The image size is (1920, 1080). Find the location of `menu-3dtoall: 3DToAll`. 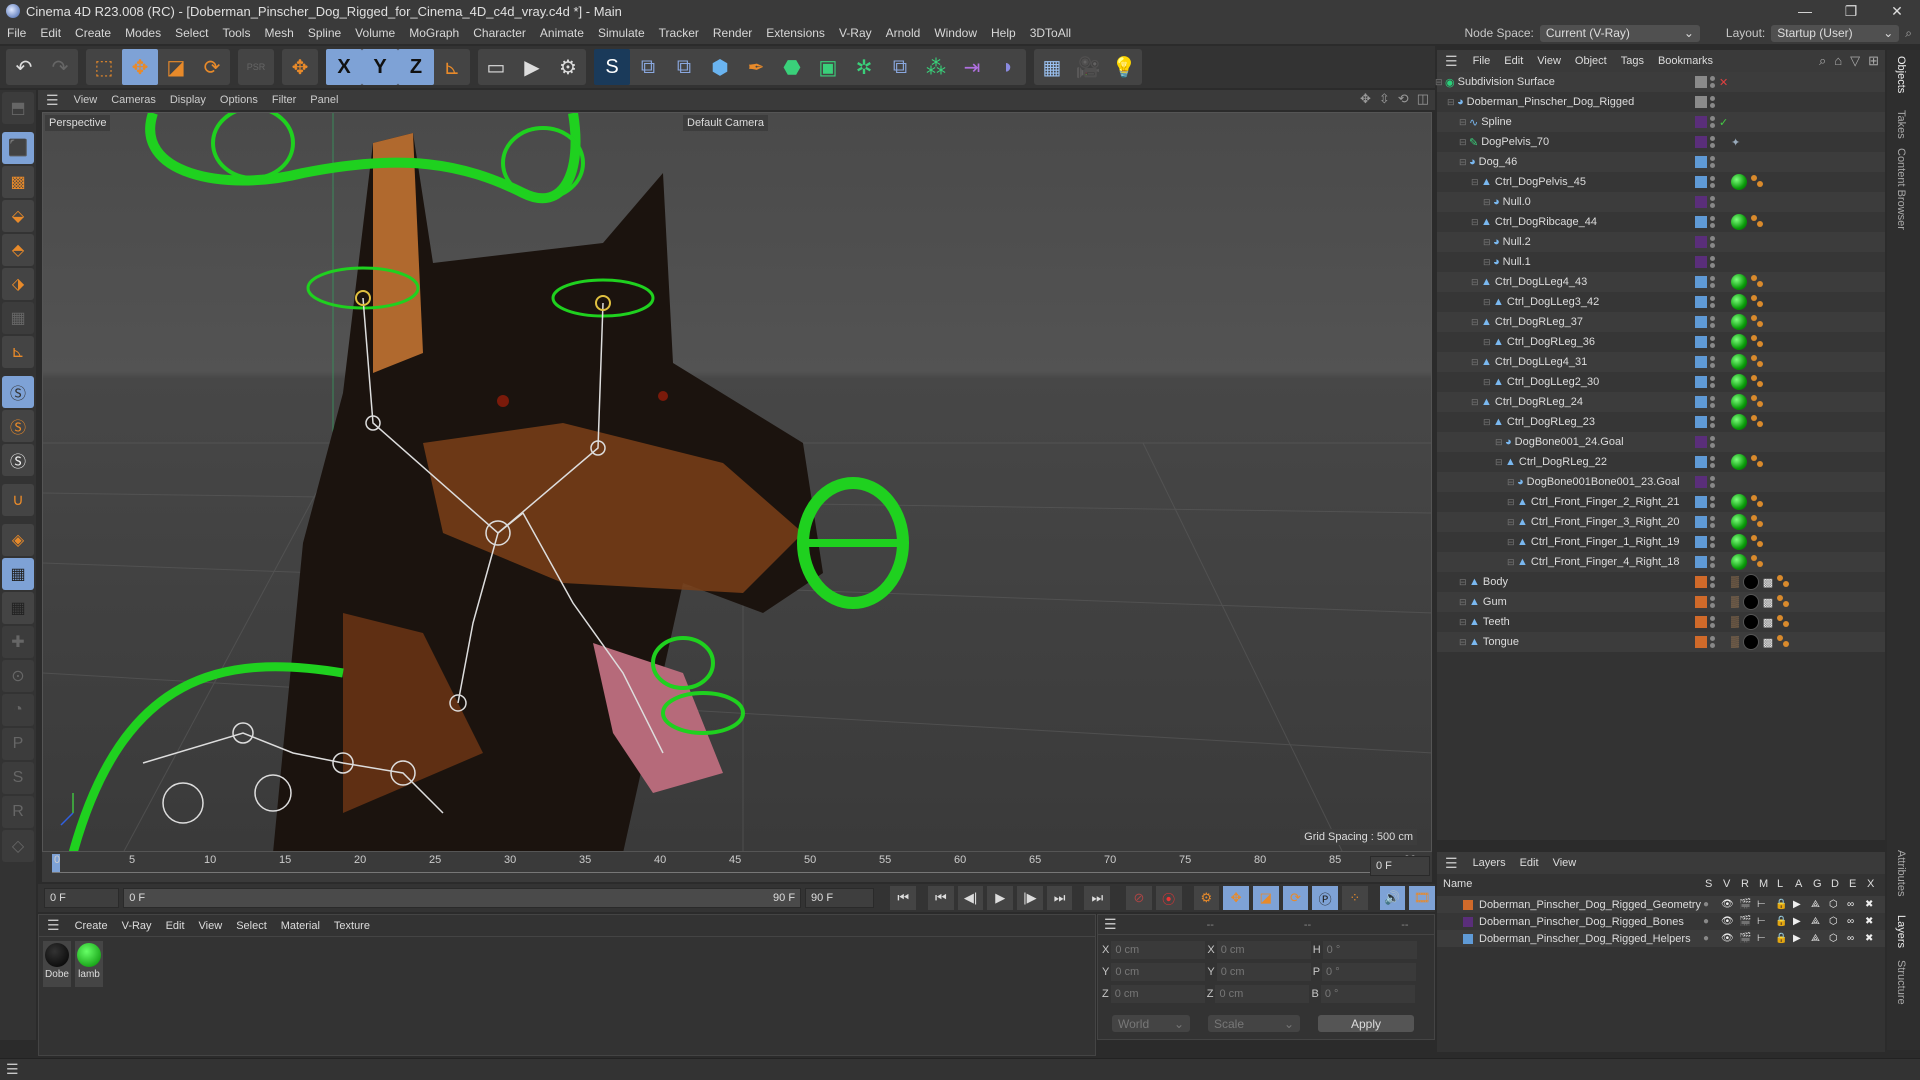

menu-3dtoall: 3DToAll is located at coordinates (1050, 33).